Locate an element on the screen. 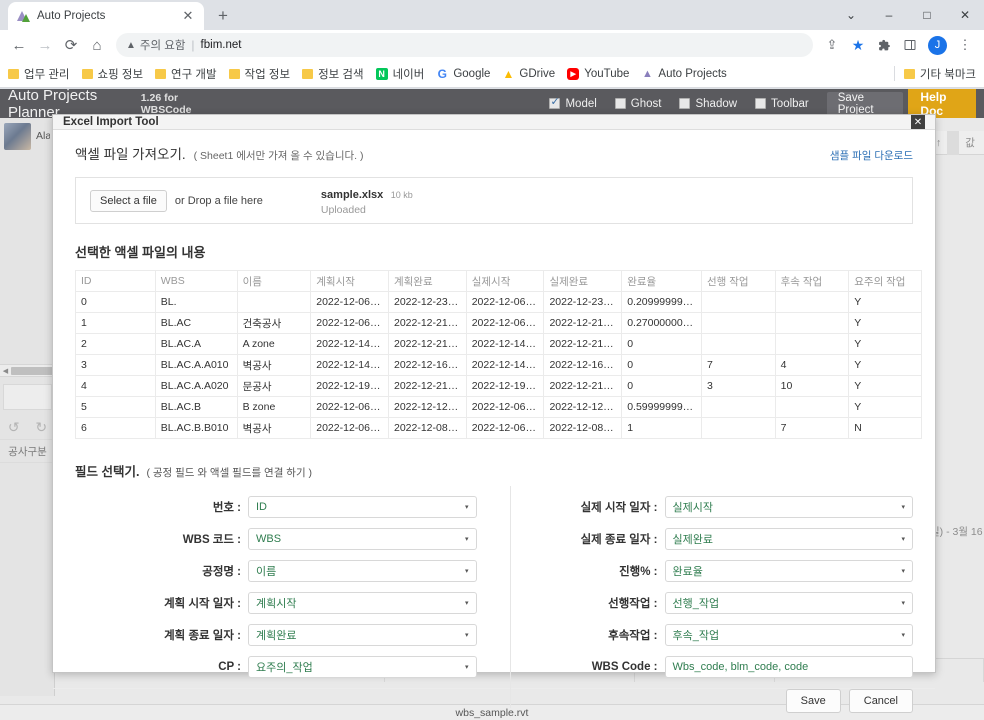 The width and height of the screenshot is (984, 720). checkbox-toolbar: Toolbar is located at coordinates (782, 104).